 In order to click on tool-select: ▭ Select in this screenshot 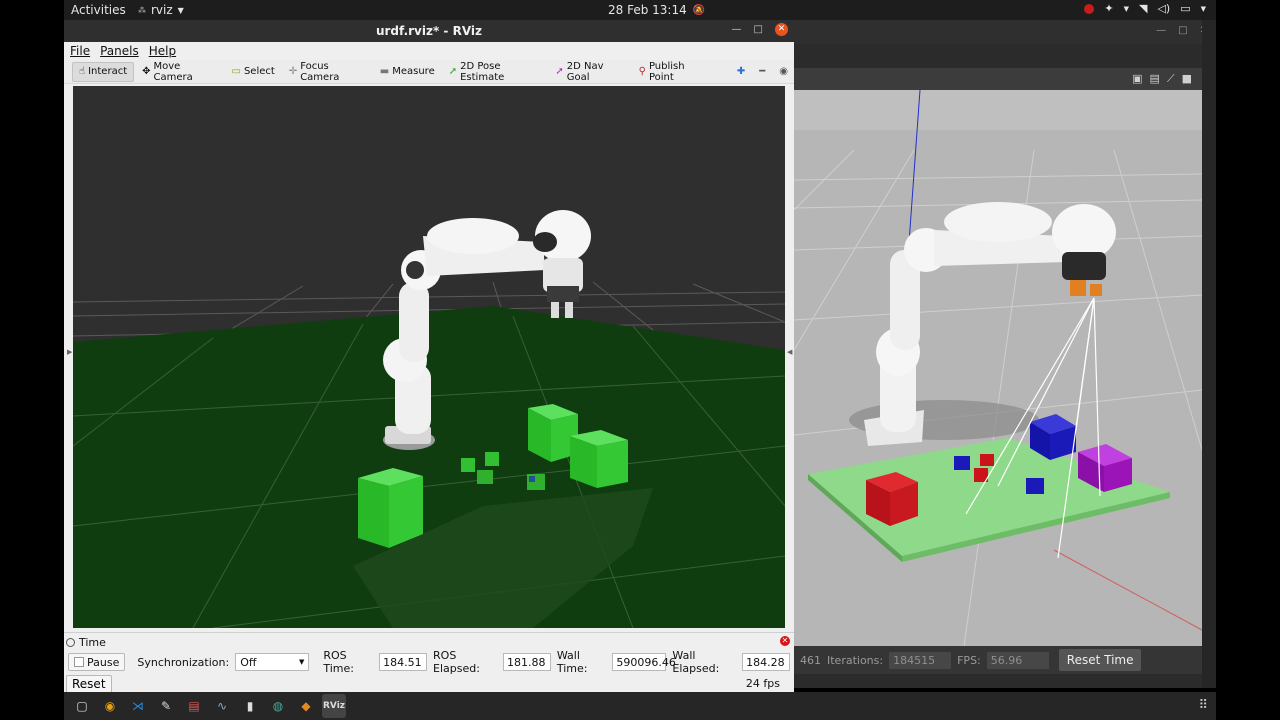, I will do `click(252, 72)`.